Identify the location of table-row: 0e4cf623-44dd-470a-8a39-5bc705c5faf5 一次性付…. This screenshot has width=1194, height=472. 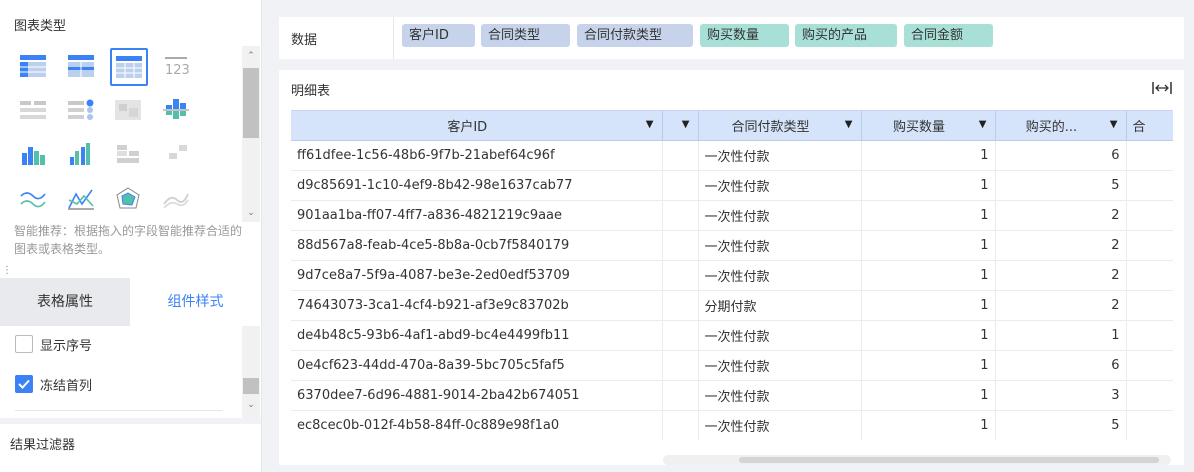
(732, 365).